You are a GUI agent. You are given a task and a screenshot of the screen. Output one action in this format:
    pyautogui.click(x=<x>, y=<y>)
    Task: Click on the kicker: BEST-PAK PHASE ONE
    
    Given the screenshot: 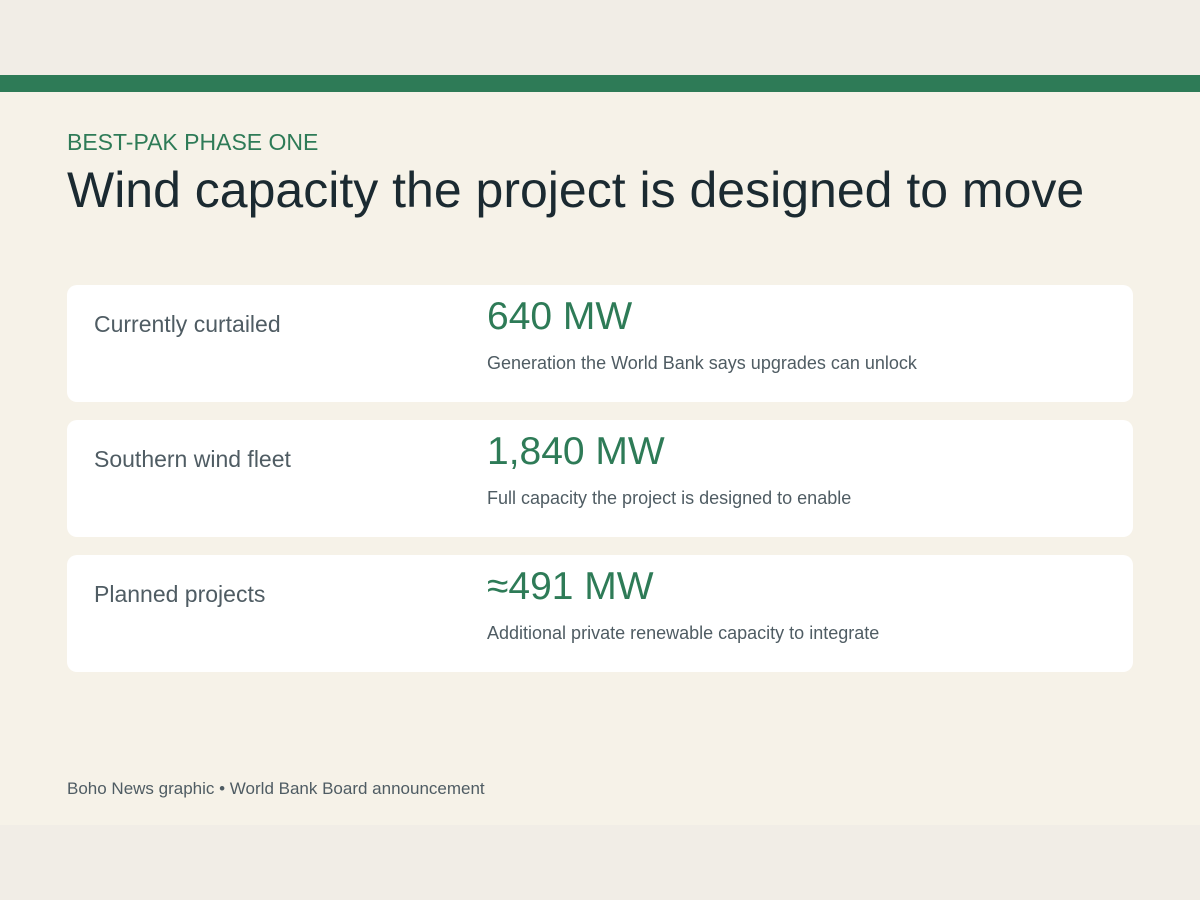 What is the action you would take?
    pyautogui.click(x=193, y=142)
    